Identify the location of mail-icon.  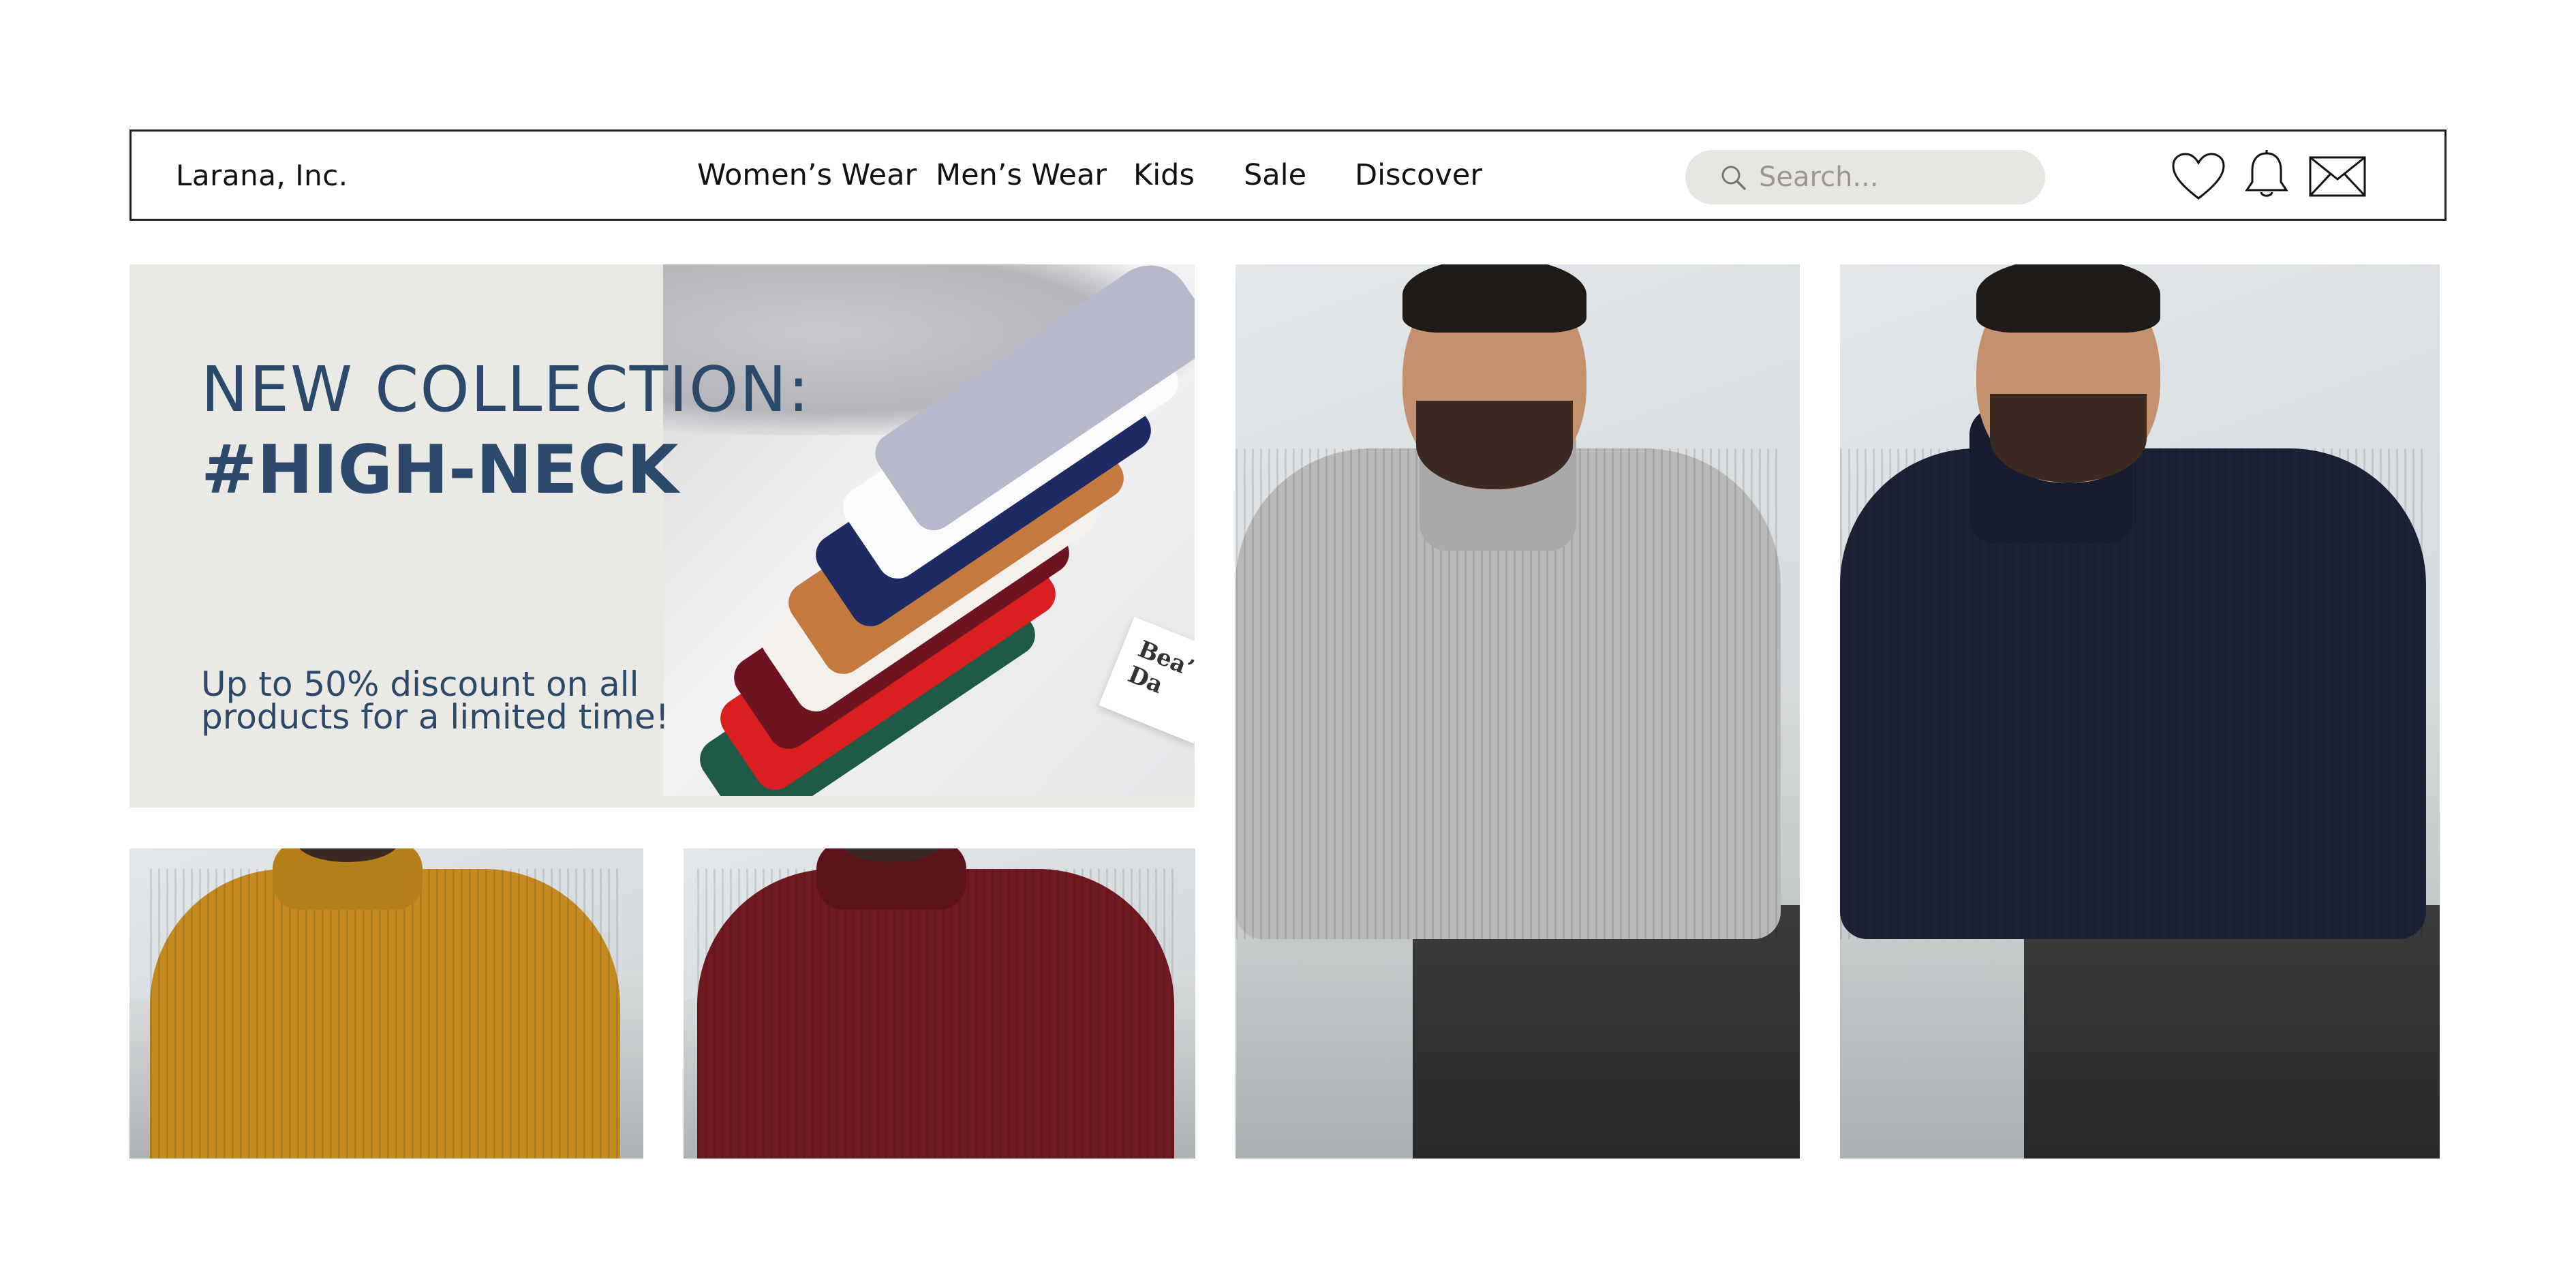
(2337, 176).